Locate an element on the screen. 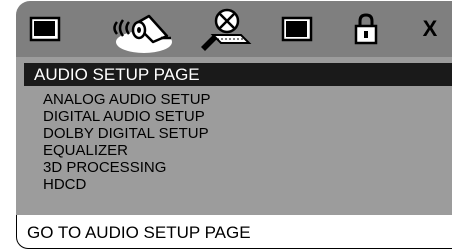  video-setup-icon is located at coordinates (297, 29).